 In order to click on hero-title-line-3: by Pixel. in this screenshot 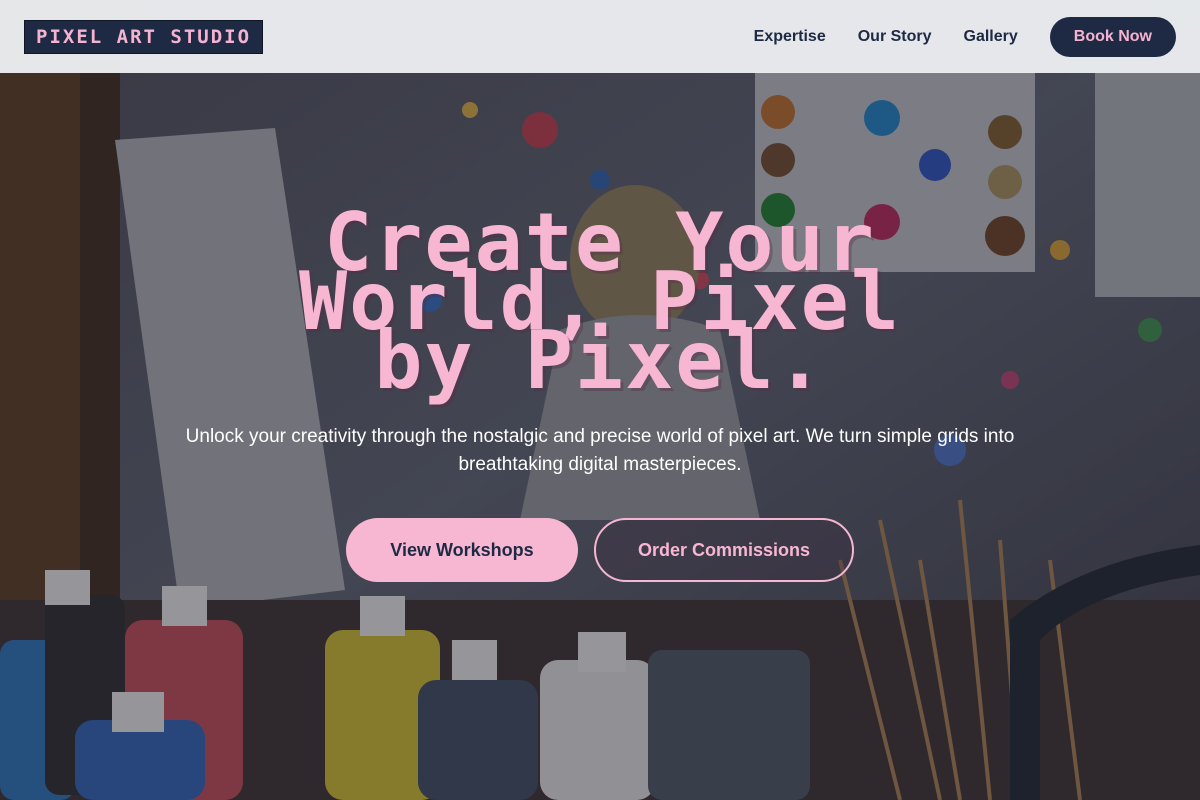, I will do `click(600, 360)`.